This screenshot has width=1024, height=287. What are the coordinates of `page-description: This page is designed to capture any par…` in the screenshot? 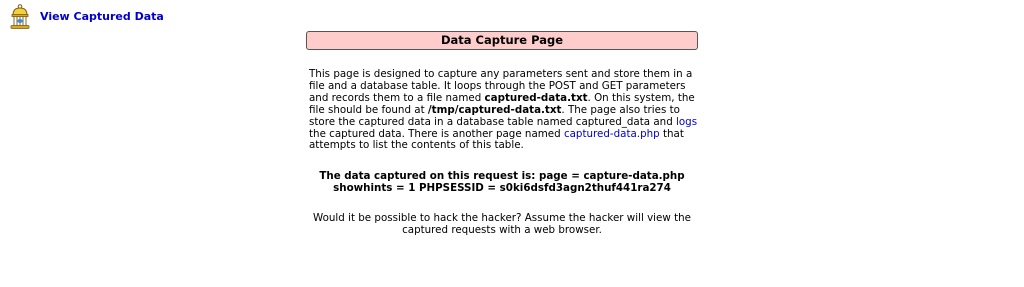 It's located at (504, 110).